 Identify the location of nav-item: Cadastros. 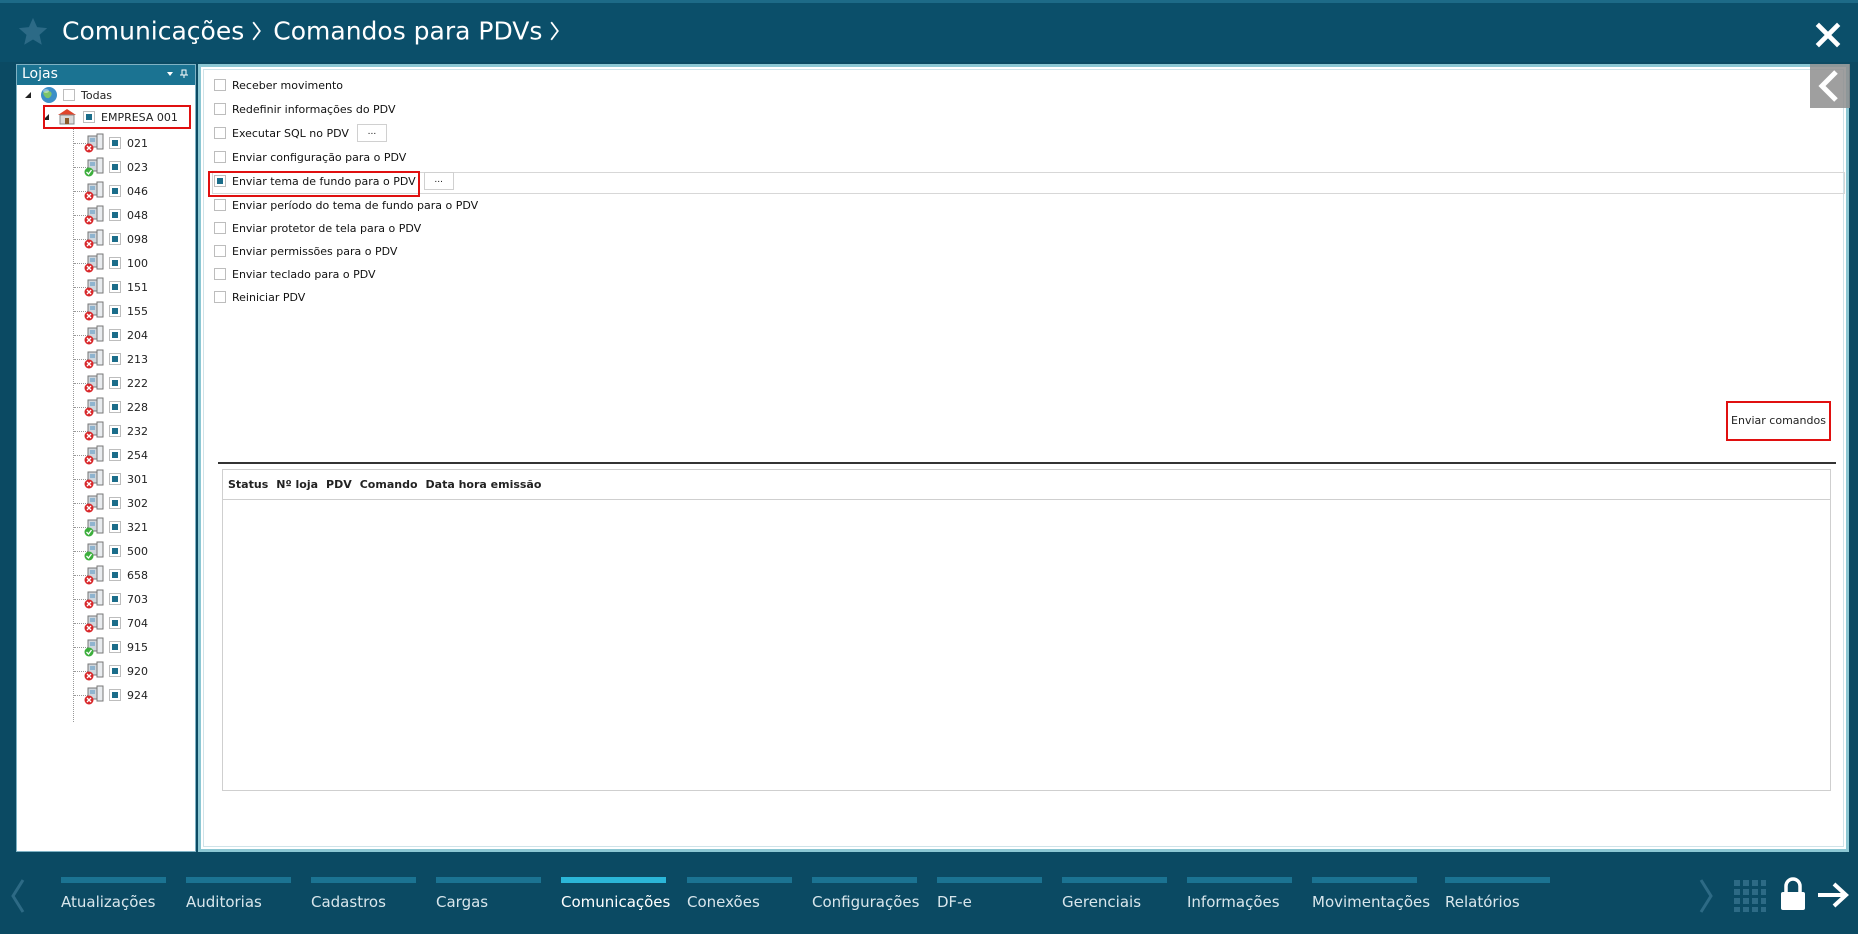
(363, 897).